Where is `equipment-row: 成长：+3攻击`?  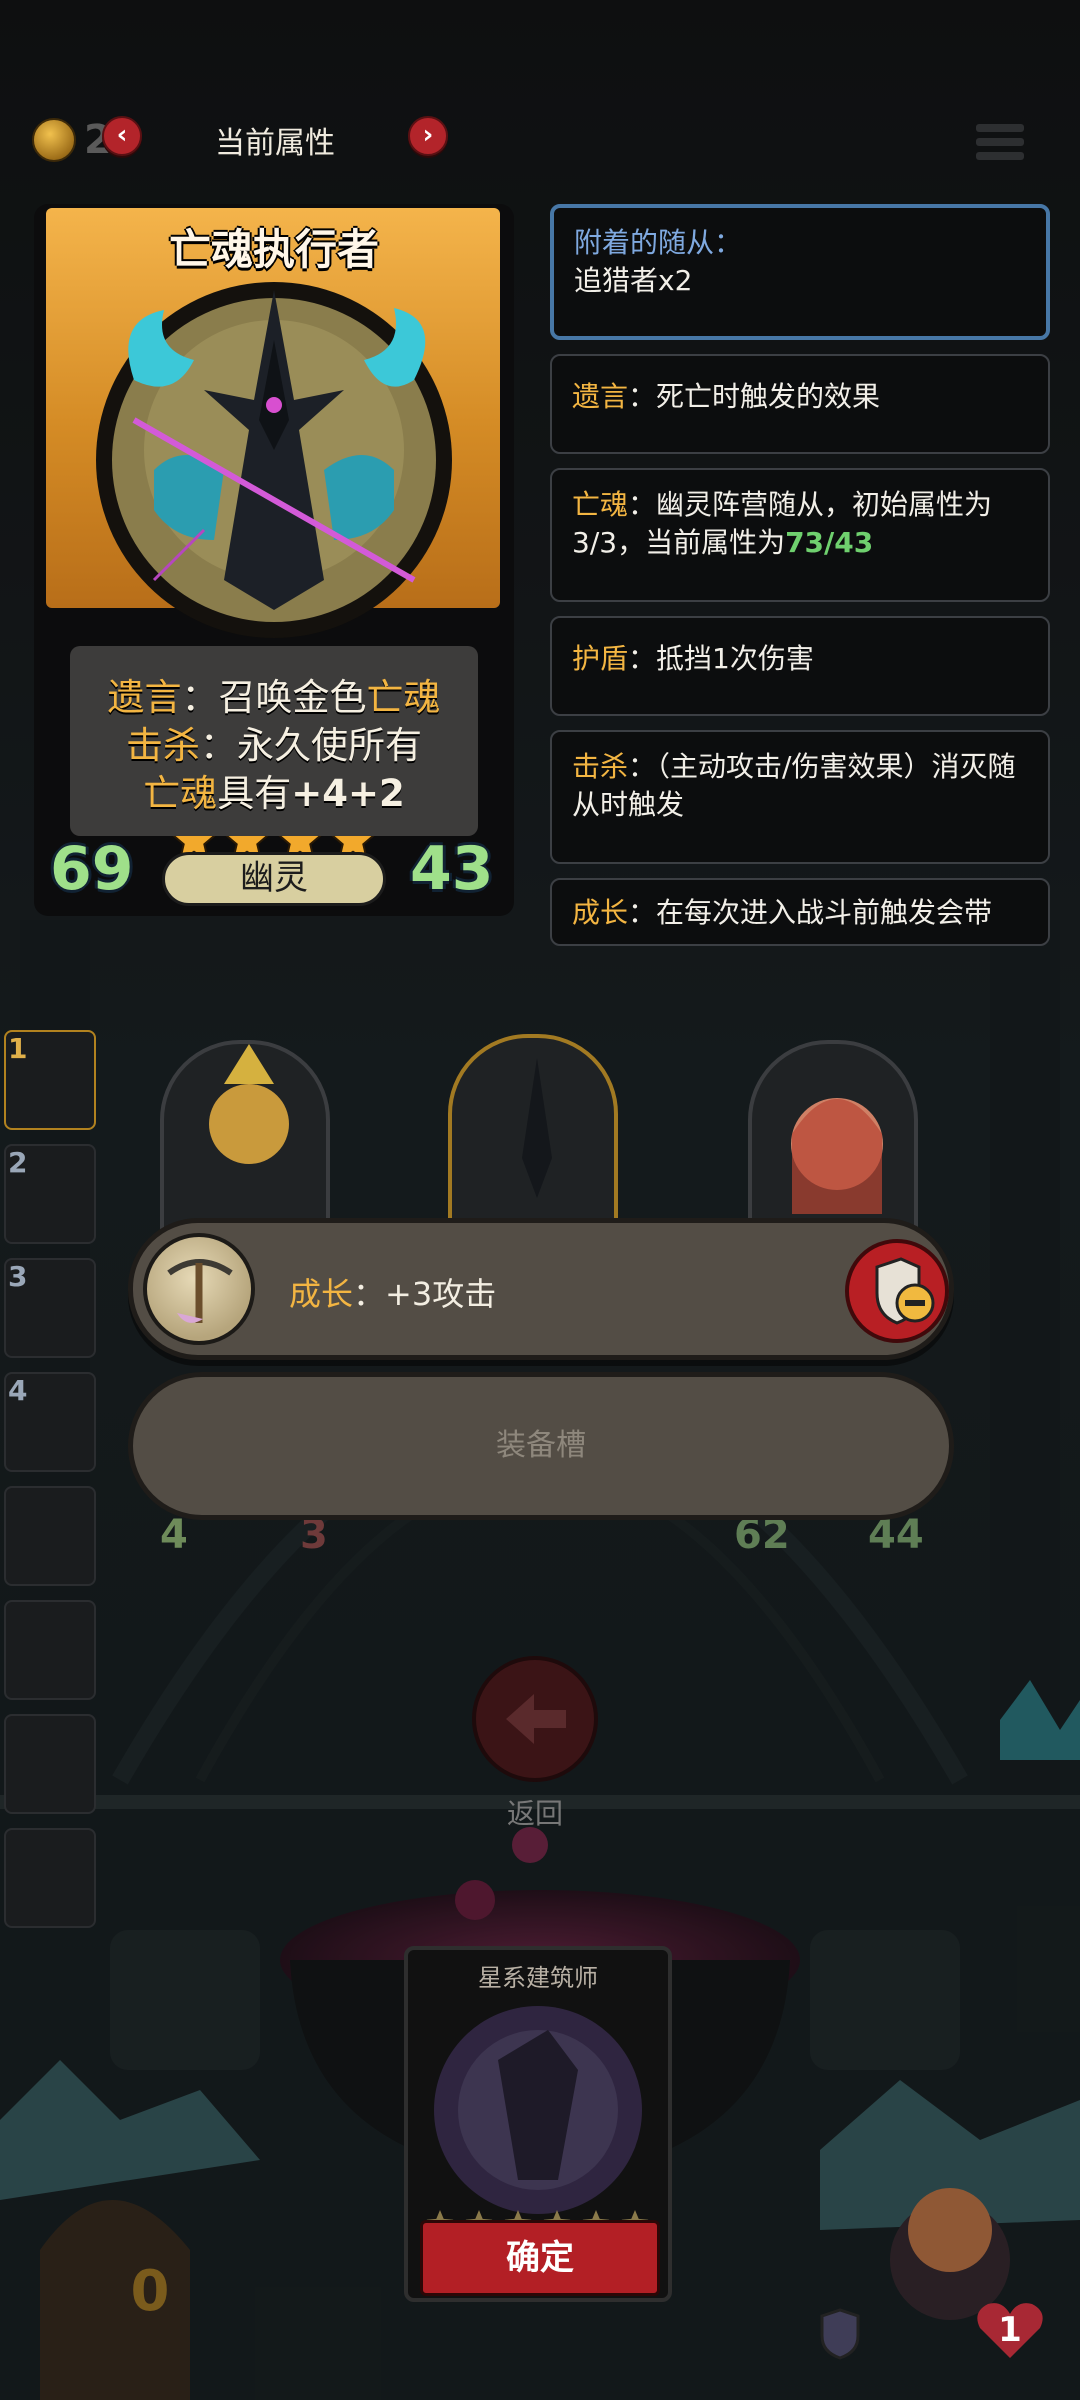
equipment-row: 成长：+3攻击 is located at coordinates (541, 1289).